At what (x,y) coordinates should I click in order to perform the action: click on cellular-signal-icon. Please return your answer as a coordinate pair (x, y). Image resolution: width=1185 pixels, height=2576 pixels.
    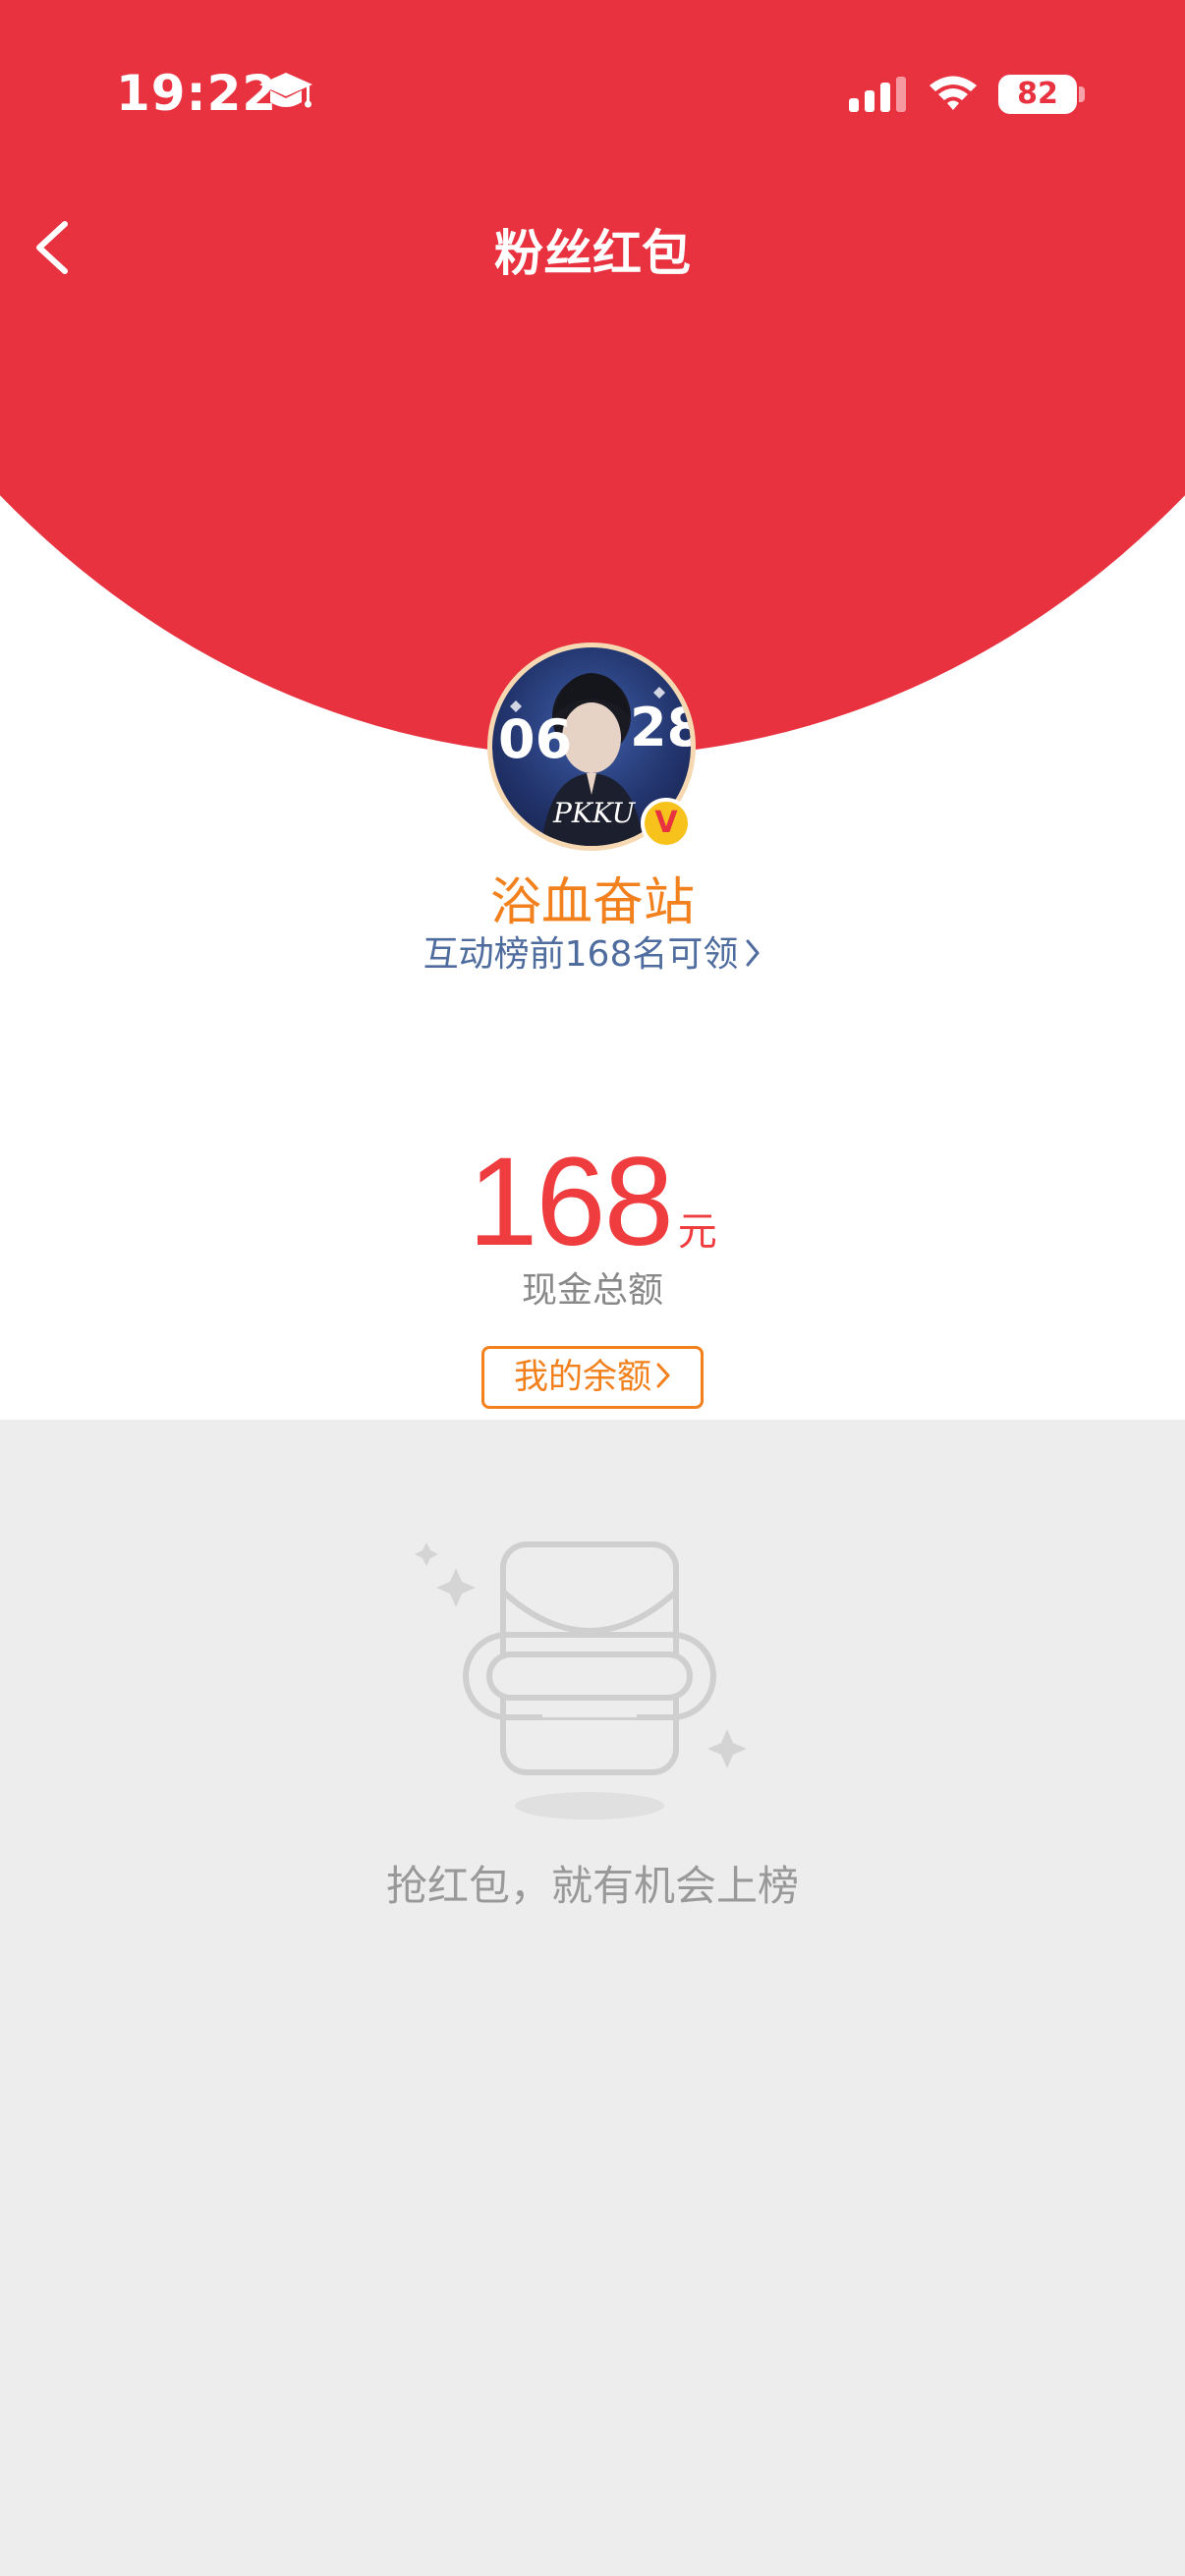
    Looking at the image, I should click on (878, 94).